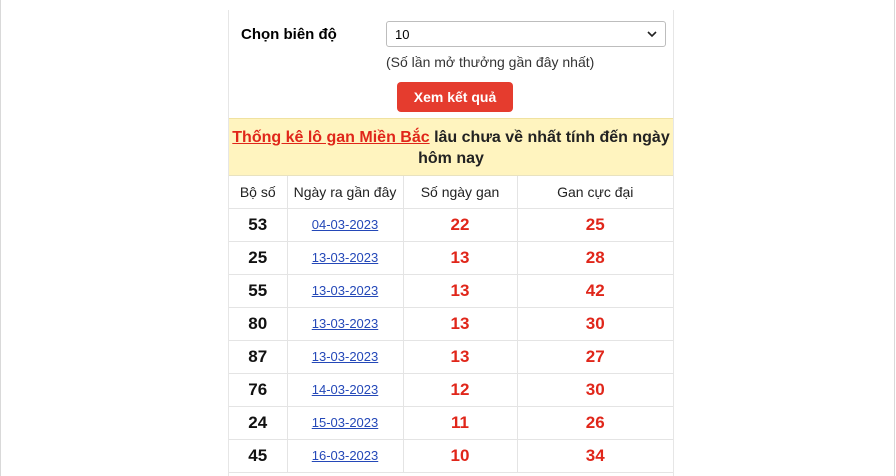 The image size is (896, 476). I want to click on cell-number: 87, so click(258, 357).